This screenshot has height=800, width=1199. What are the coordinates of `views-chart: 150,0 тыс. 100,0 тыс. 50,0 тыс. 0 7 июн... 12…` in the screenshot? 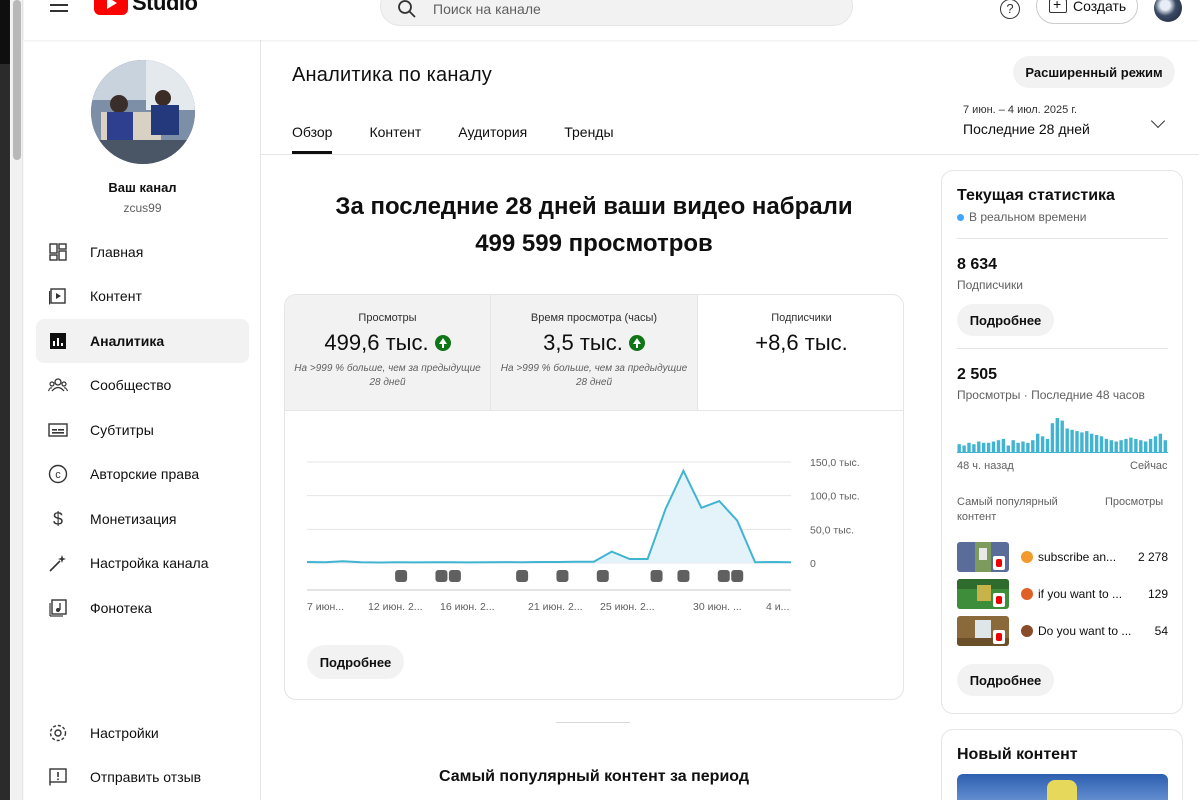 It's located at (594, 530).